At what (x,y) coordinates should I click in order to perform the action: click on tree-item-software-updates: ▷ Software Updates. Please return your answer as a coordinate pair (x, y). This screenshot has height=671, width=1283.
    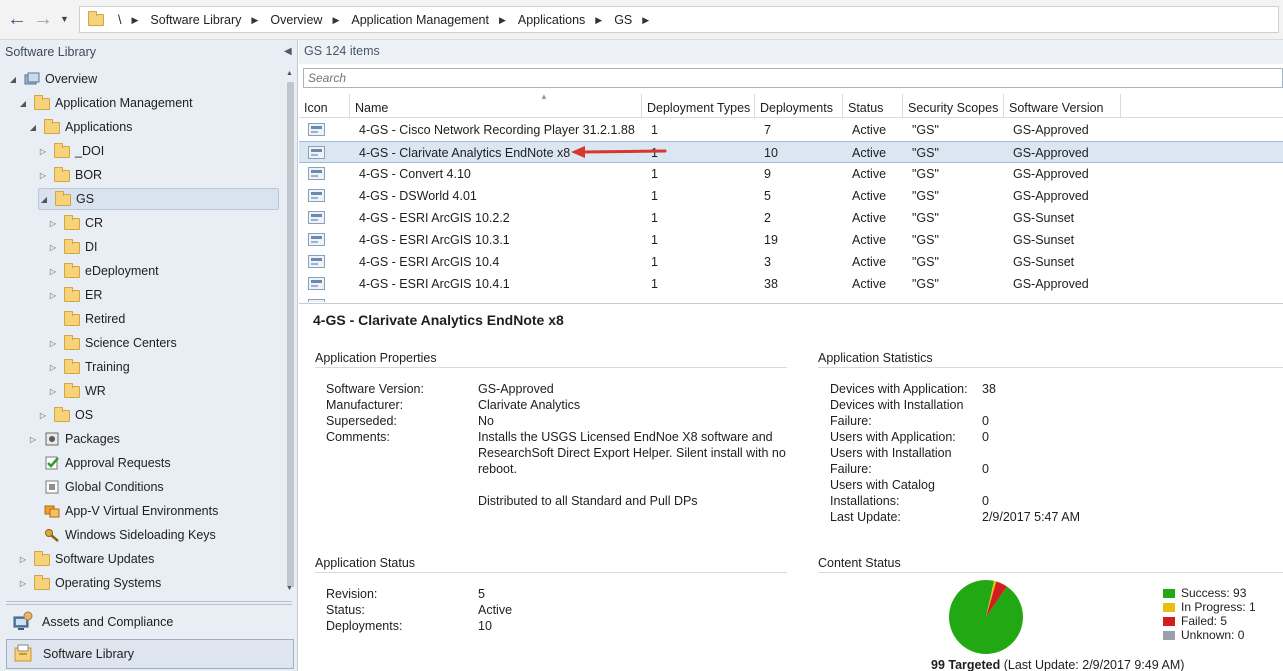
    Looking at the image, I should click on (86, 559).